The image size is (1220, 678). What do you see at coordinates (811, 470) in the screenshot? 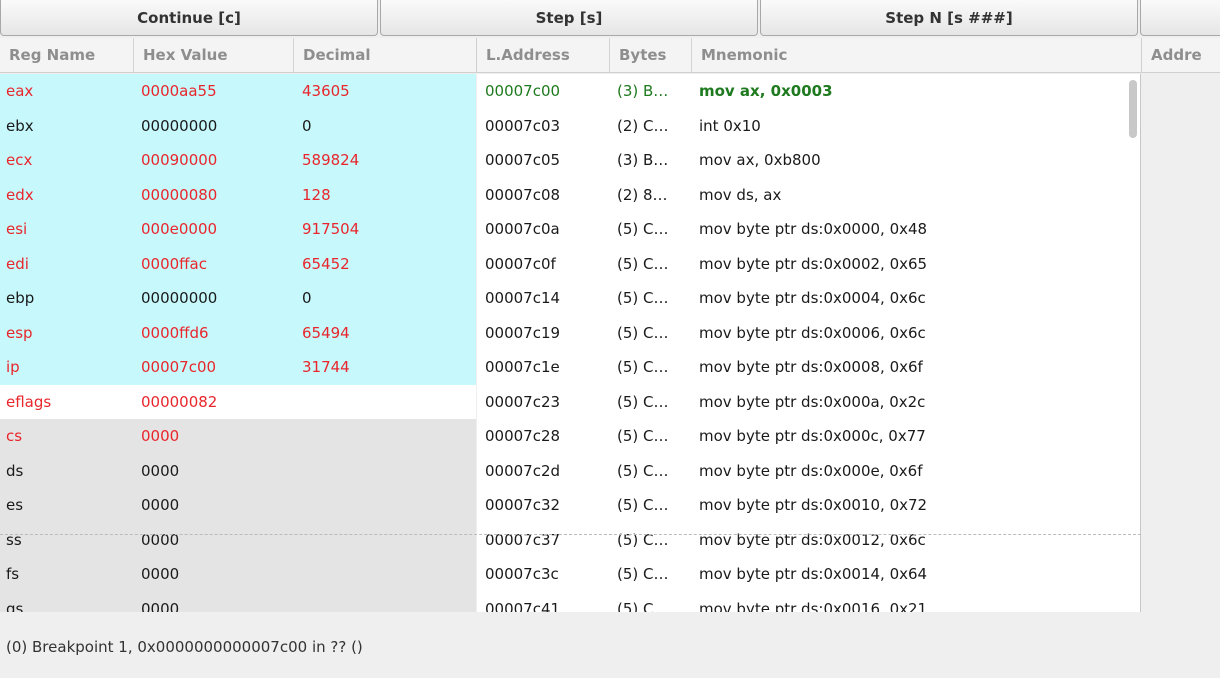
I see `mnemonic-cell: mov byte ptr ds:0x000e, 0x6f` at bounding box center [811, 470].